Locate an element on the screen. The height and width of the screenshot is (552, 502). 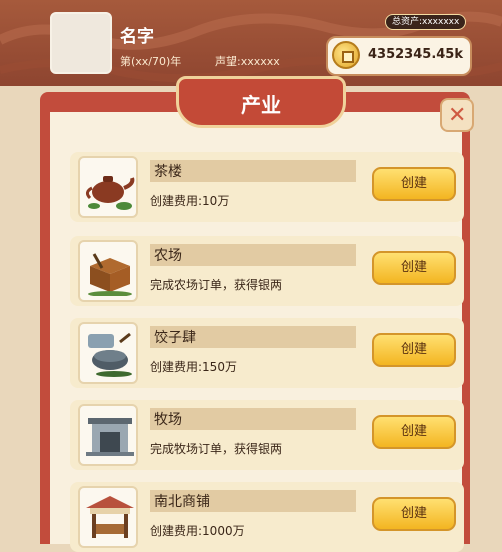
industry-card-farm: 农场 完成农场订单，获得银两 创建 is located at coordinates (267, 271).